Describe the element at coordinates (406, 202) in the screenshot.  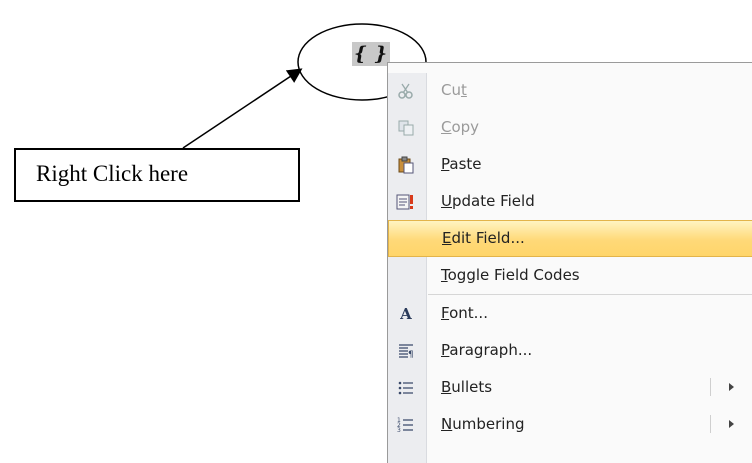
I see `update-field-icon` at that location.